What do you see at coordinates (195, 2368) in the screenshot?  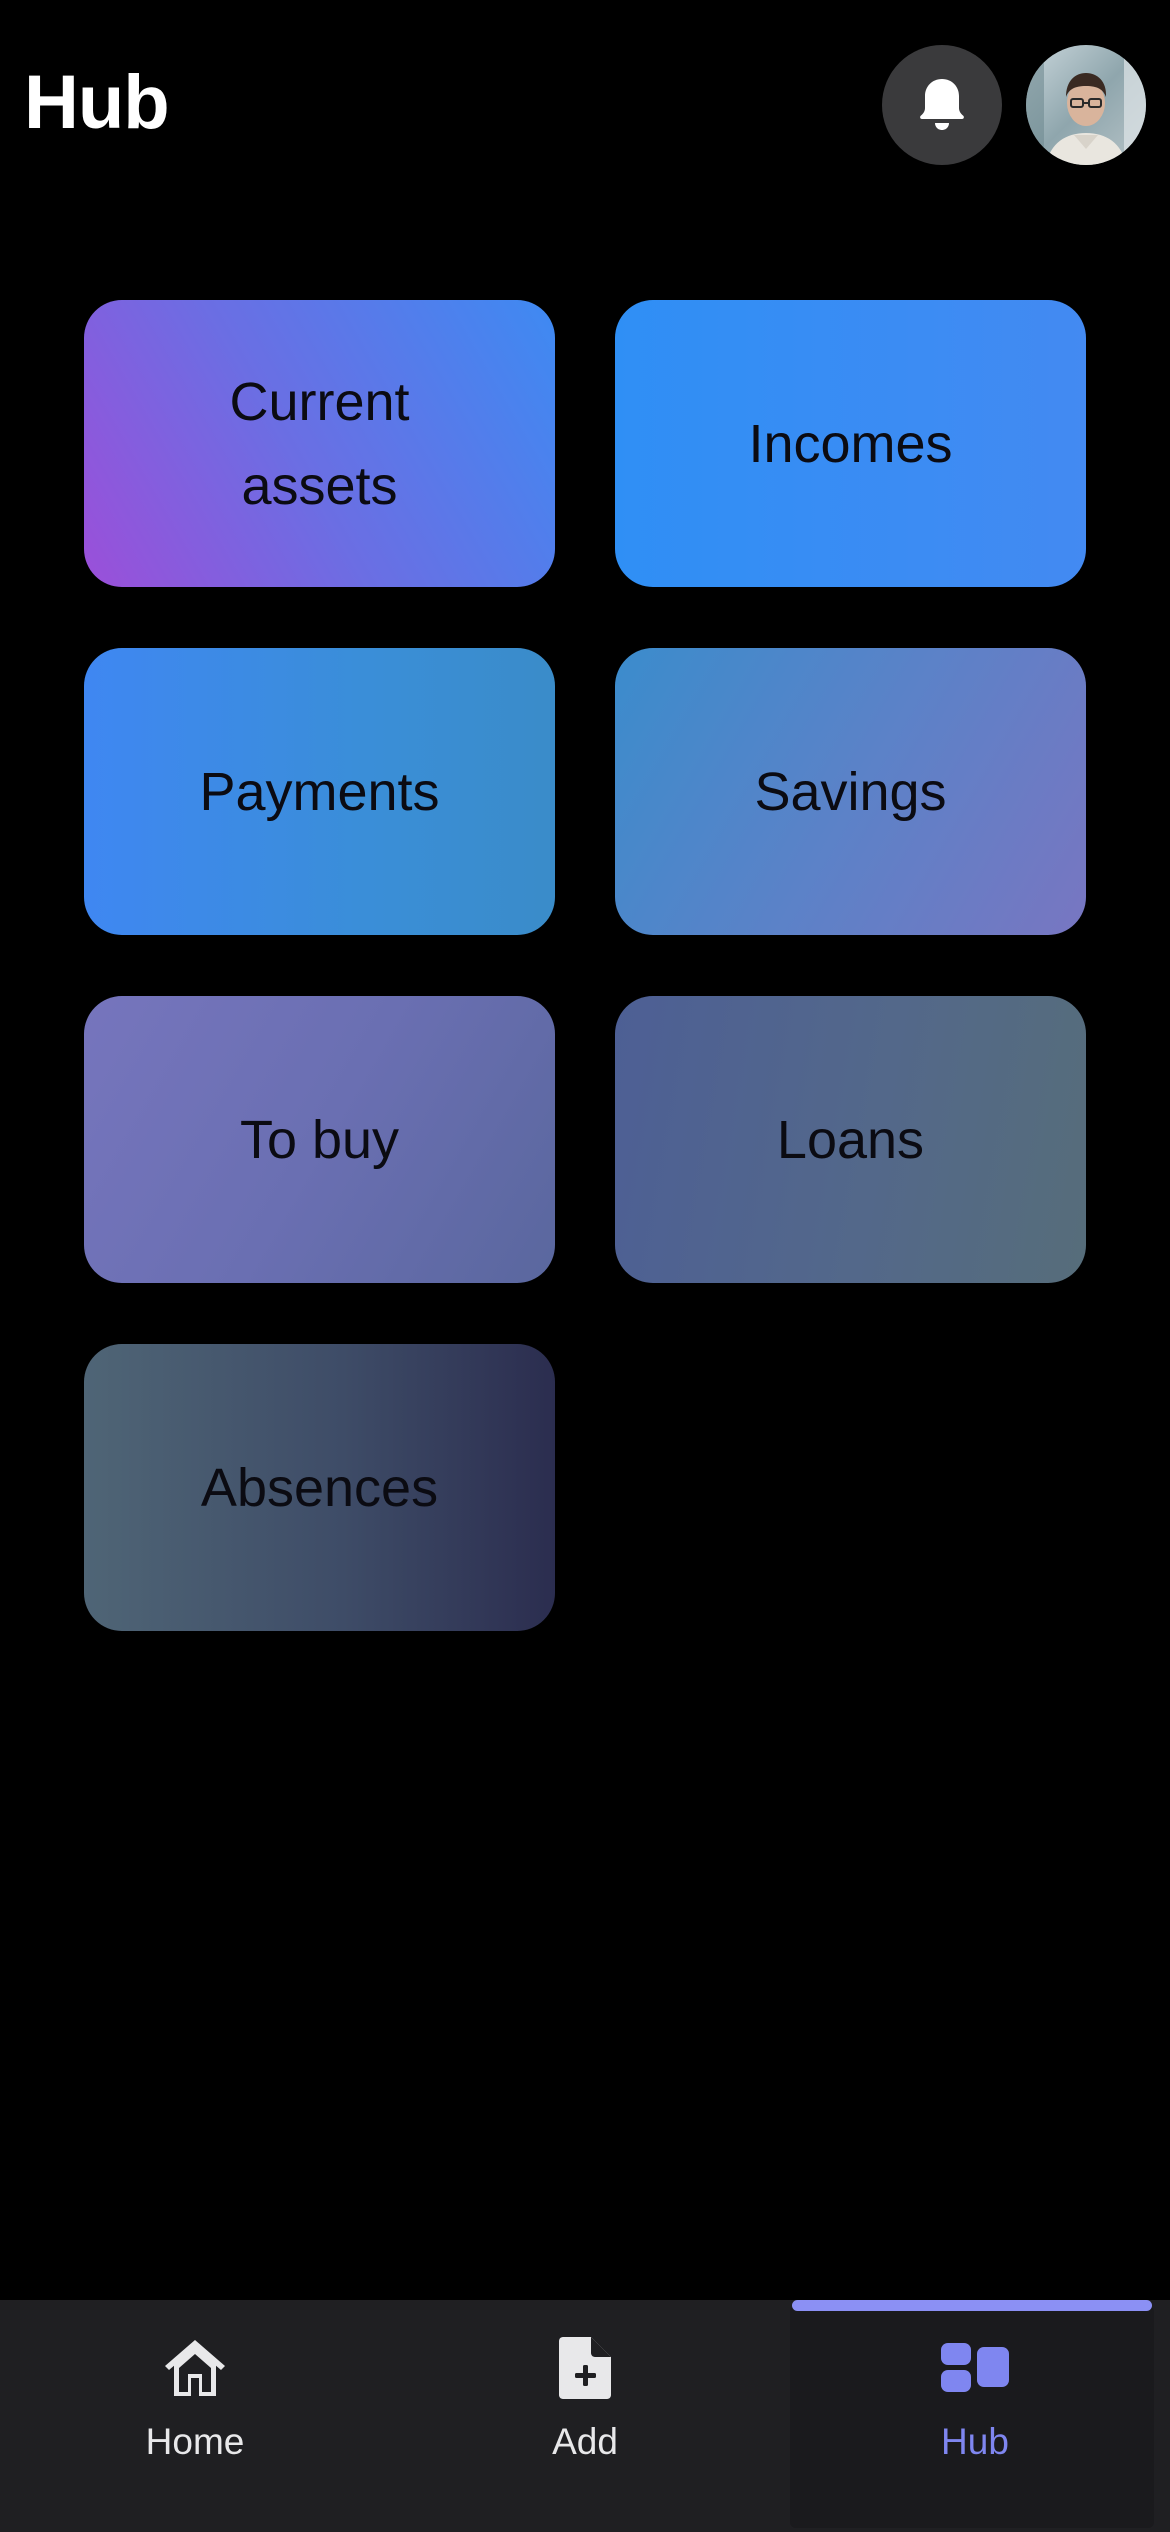 I see `home-icon` at bounding box center [195, 2368].